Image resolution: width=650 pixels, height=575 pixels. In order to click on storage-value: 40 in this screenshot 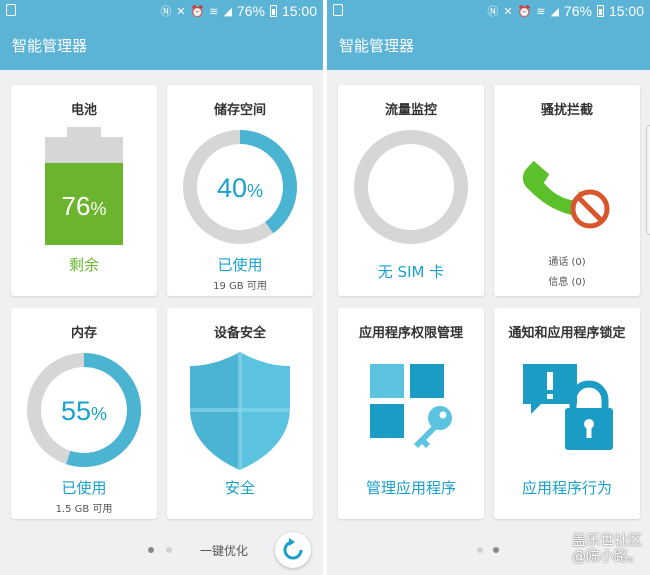, I will do `click(232, 188)`.